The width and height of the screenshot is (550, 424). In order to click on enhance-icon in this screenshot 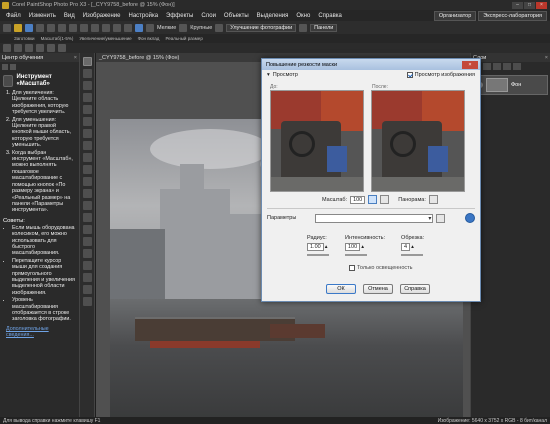, I will do `click(219, 27)`.